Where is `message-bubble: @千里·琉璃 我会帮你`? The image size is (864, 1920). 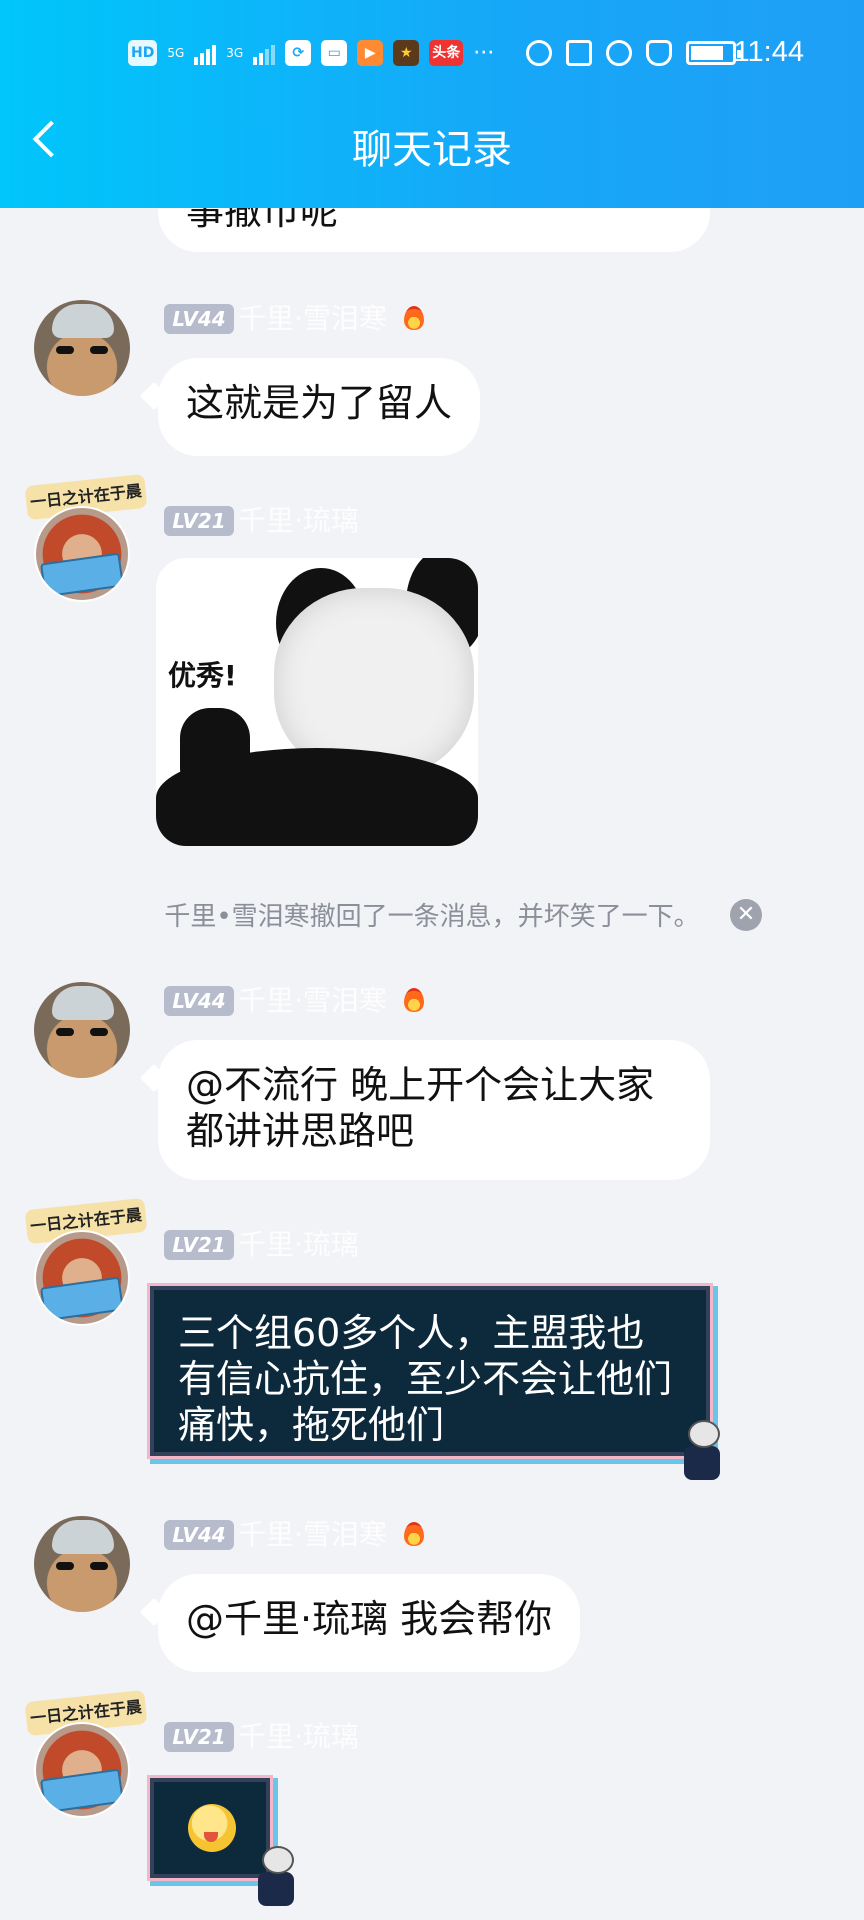
message-bubble: @千里·琉璃 我会帮你 is located at coordinates (369, 1623).